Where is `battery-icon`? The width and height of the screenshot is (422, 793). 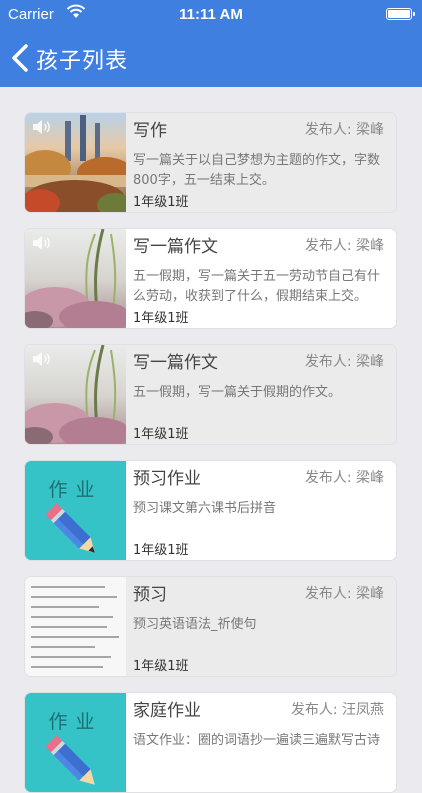 battery-icon is located at coordinates (400, 14).